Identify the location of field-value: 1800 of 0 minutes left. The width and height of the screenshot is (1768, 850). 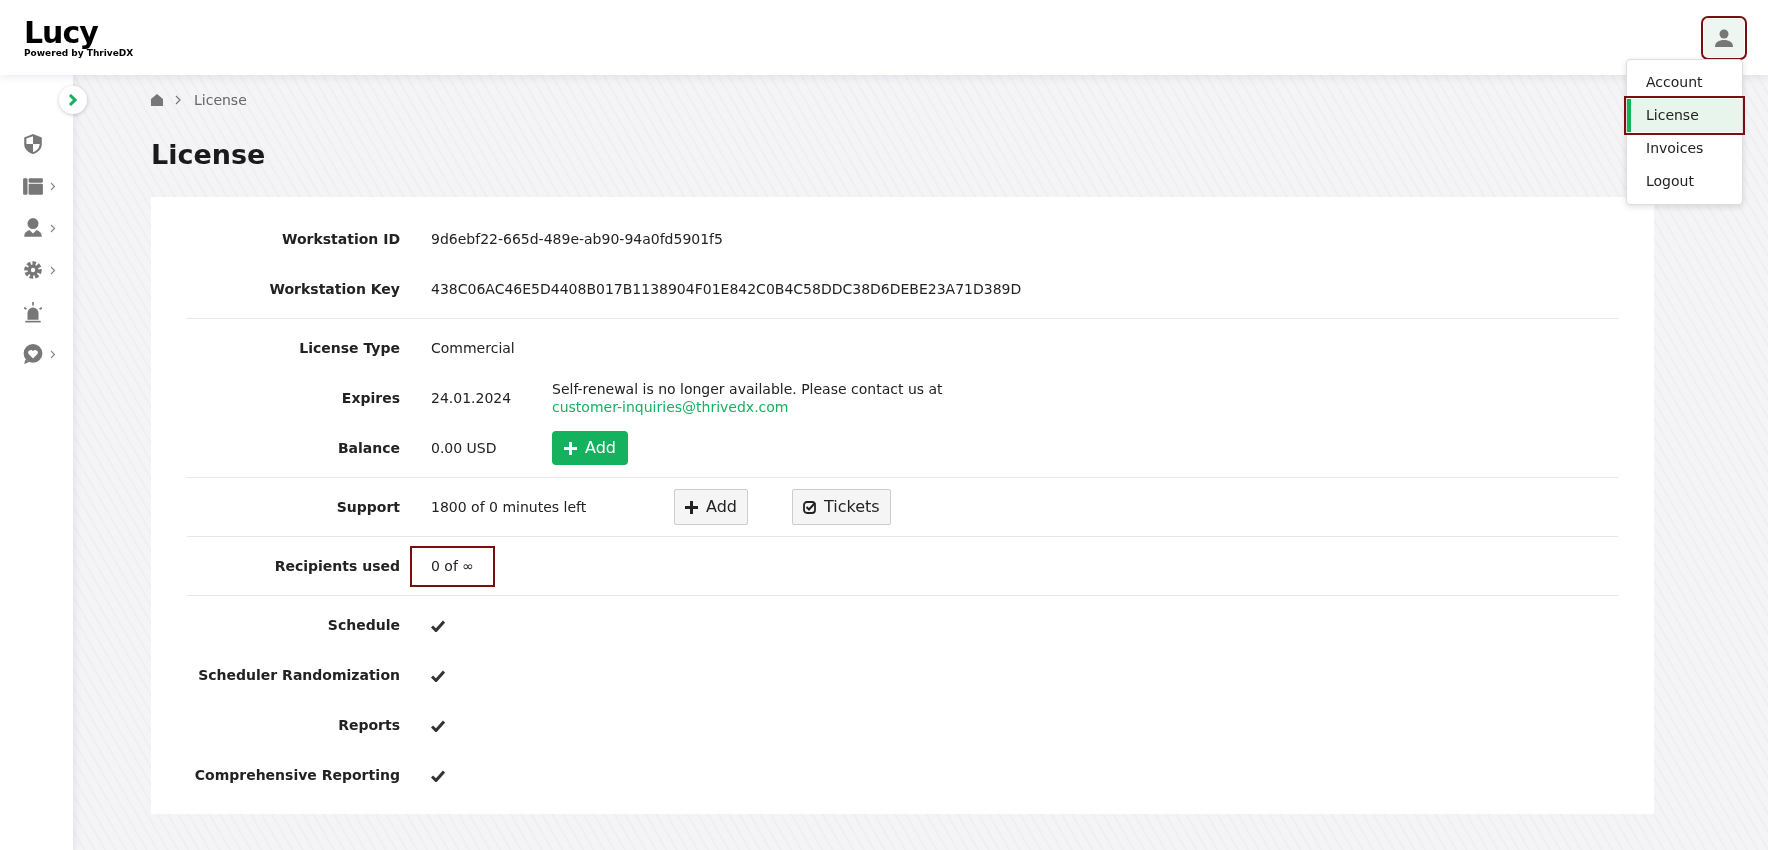
(509, 507).